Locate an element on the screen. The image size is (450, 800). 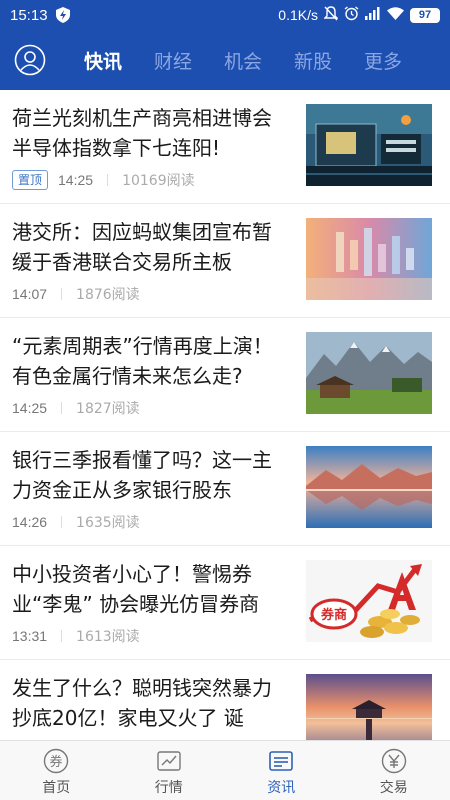
read-count: 1635阅读 is located at coordinates (108, 523).